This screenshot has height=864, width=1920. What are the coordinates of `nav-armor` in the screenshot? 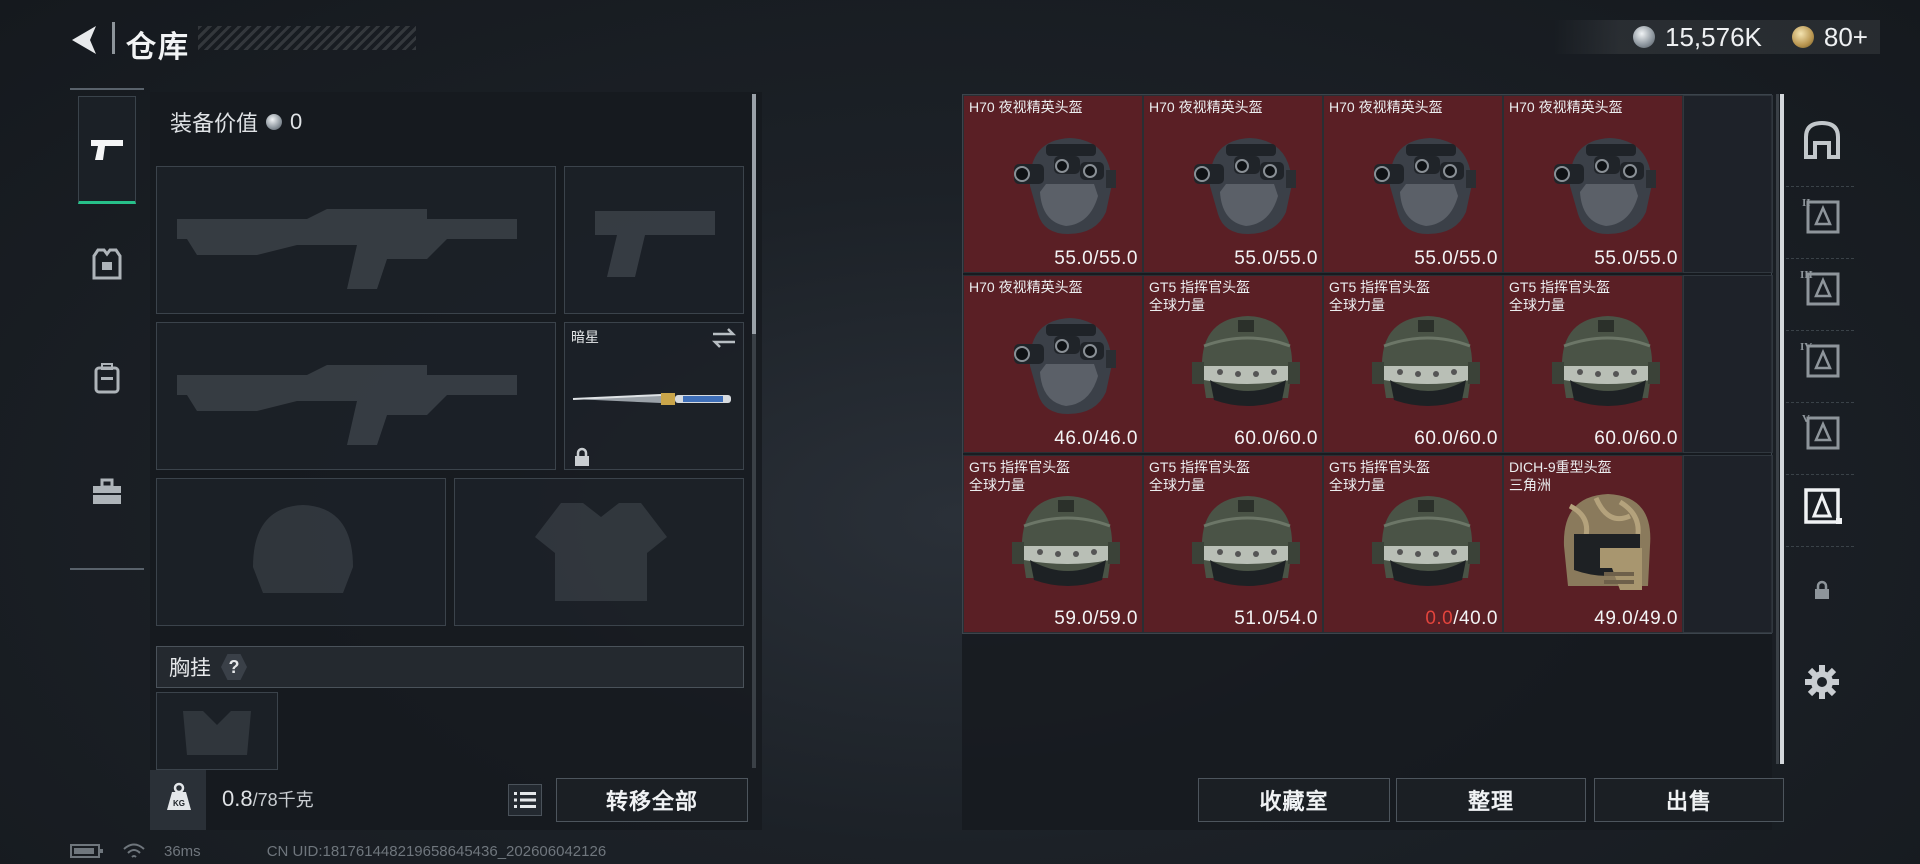 It's located at (107, 264).